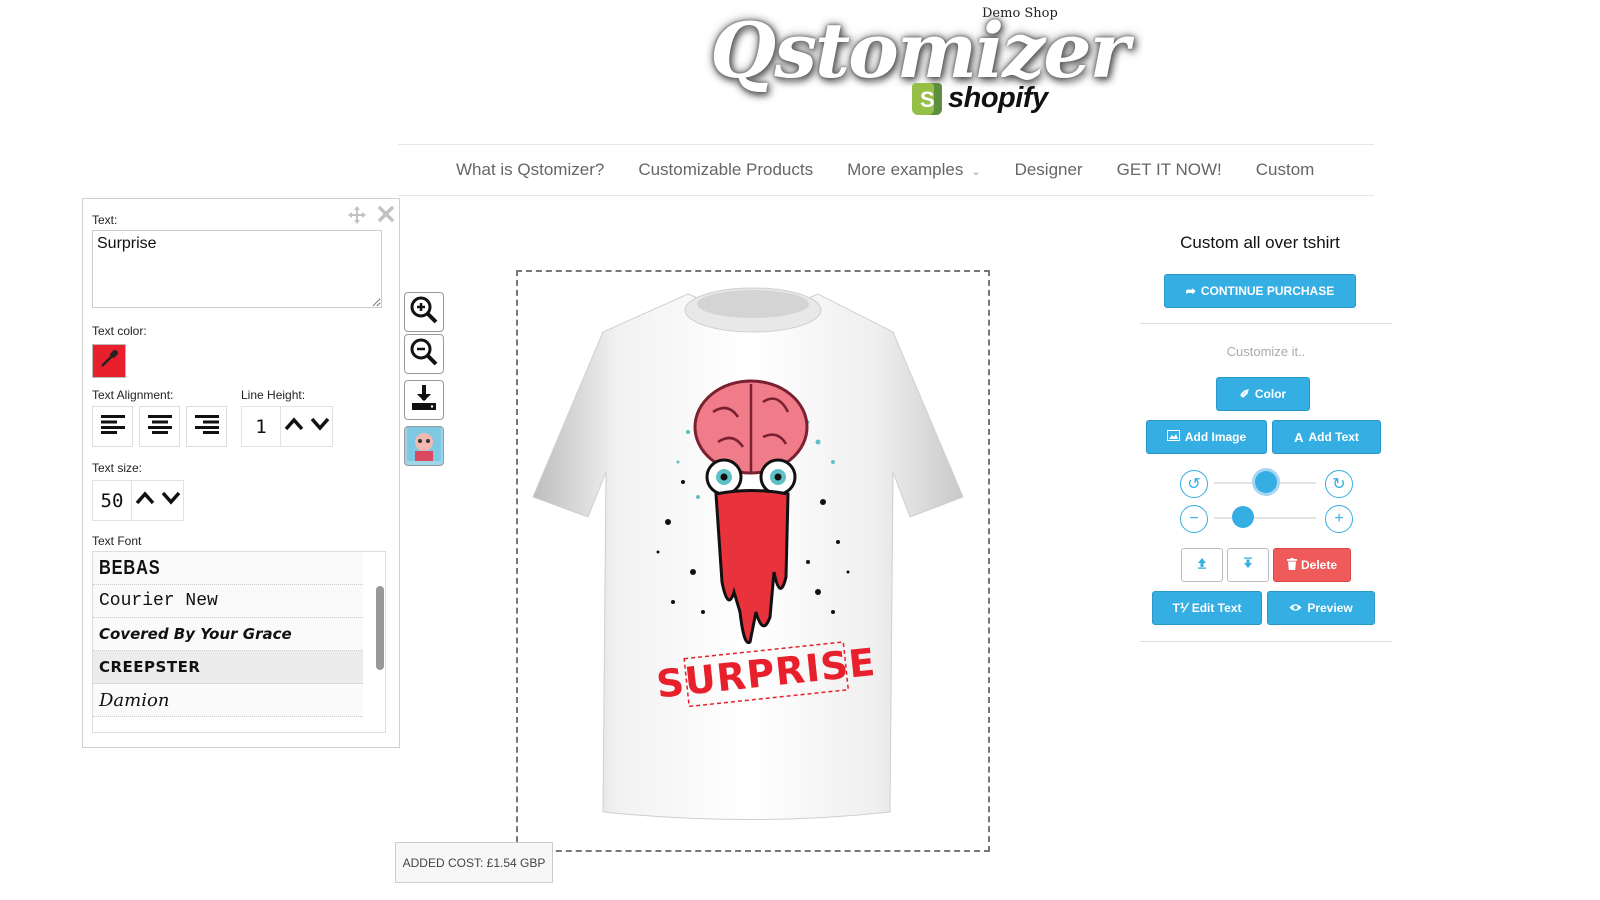  Describe the element at coordinates (1319, 565) in the screenshot. I see `delete-label: Delete` at that location.